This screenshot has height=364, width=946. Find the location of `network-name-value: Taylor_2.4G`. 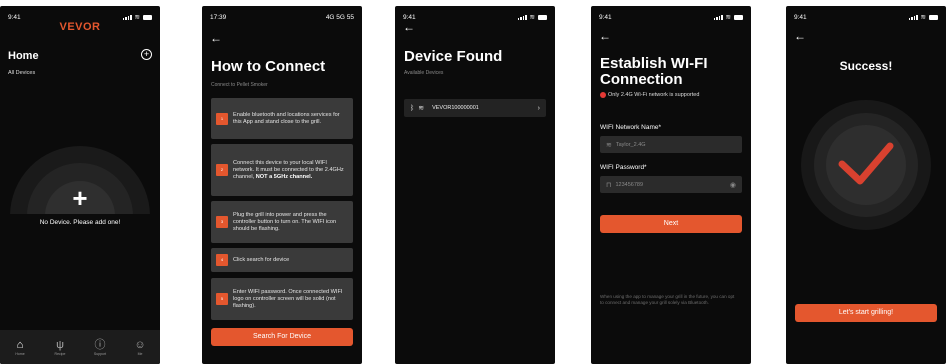

network-name-value: Taylor_2.4G is located at coordinates (630, 144).